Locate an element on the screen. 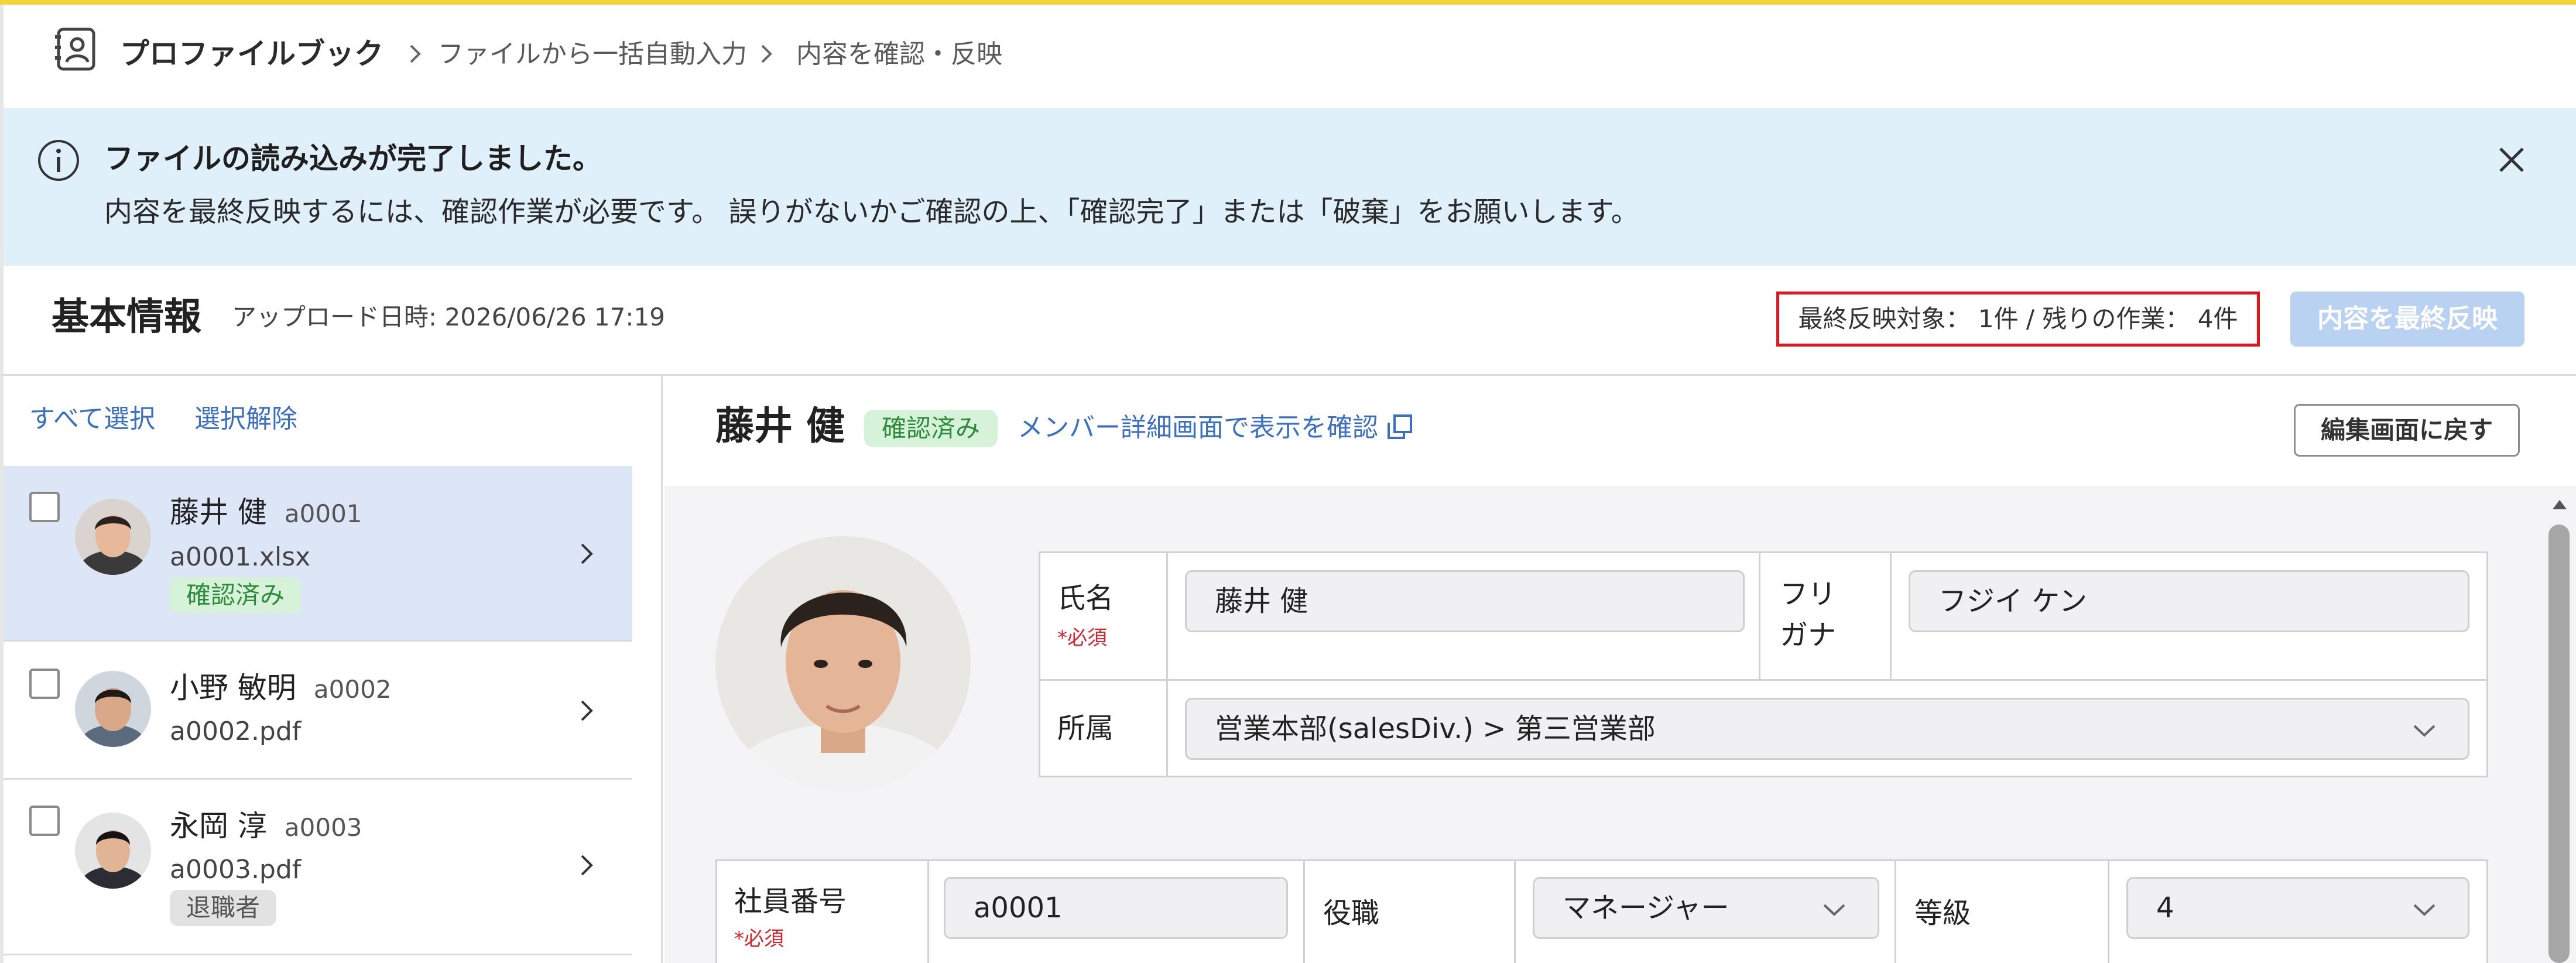  kana-label: フリガナ is located at coordinates (1809, 615).